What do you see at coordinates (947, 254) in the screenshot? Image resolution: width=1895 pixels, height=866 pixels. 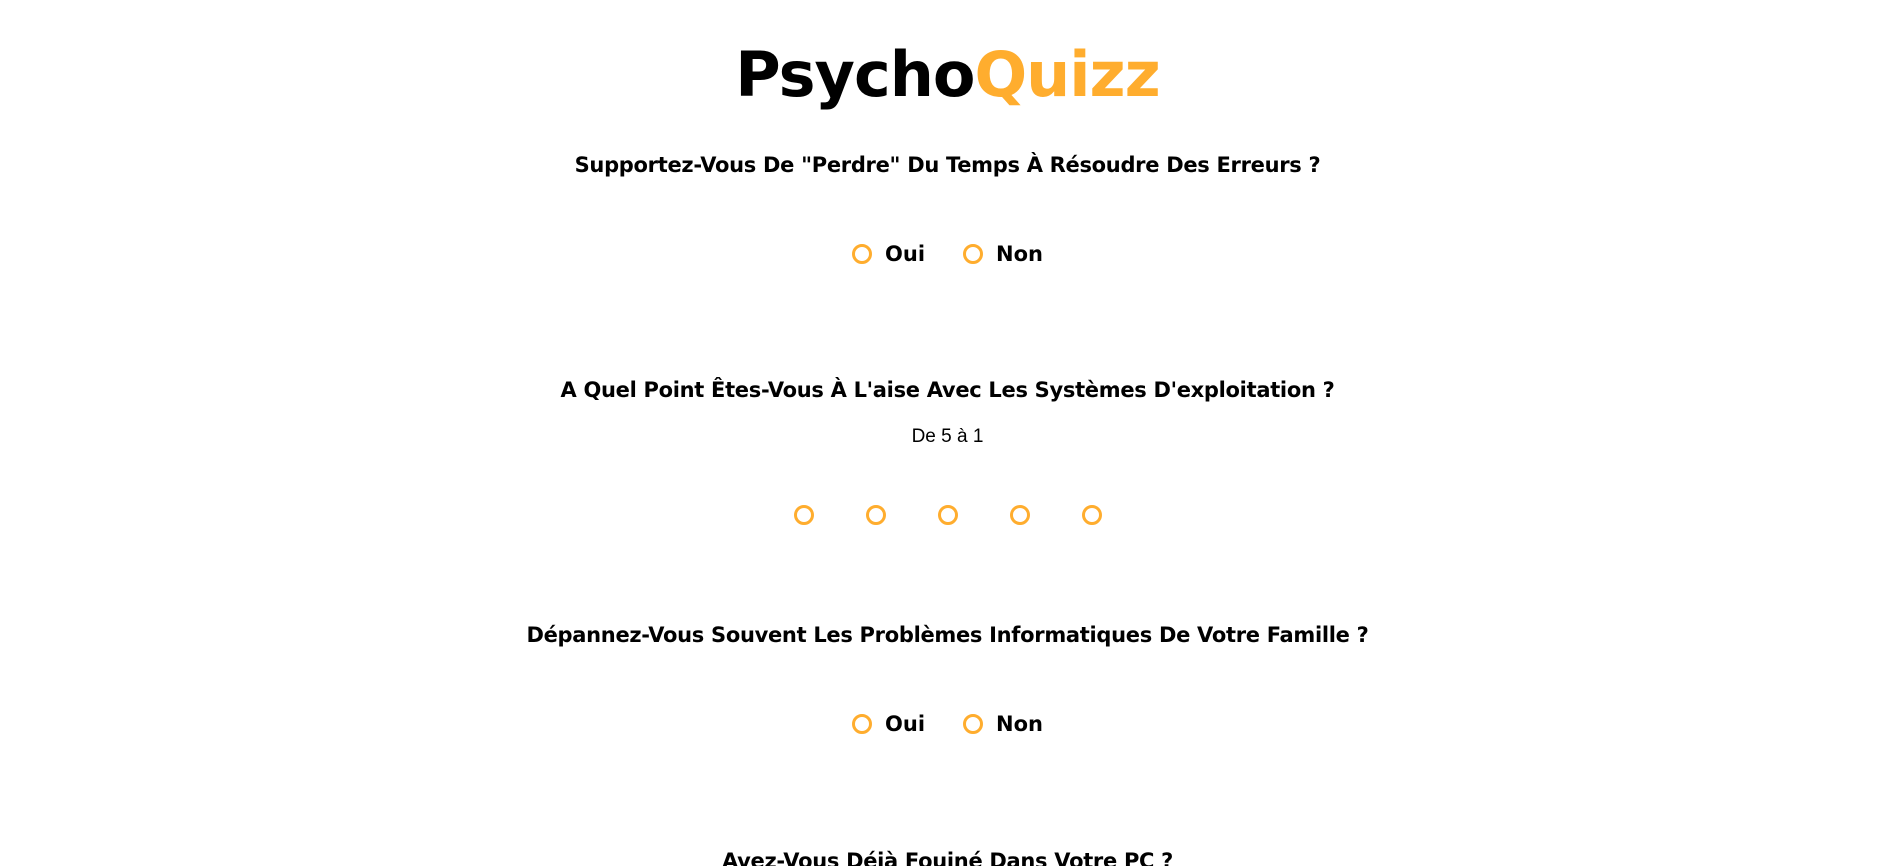 I see `question-1-options: Oui Non` at bounding box center [947, 254].